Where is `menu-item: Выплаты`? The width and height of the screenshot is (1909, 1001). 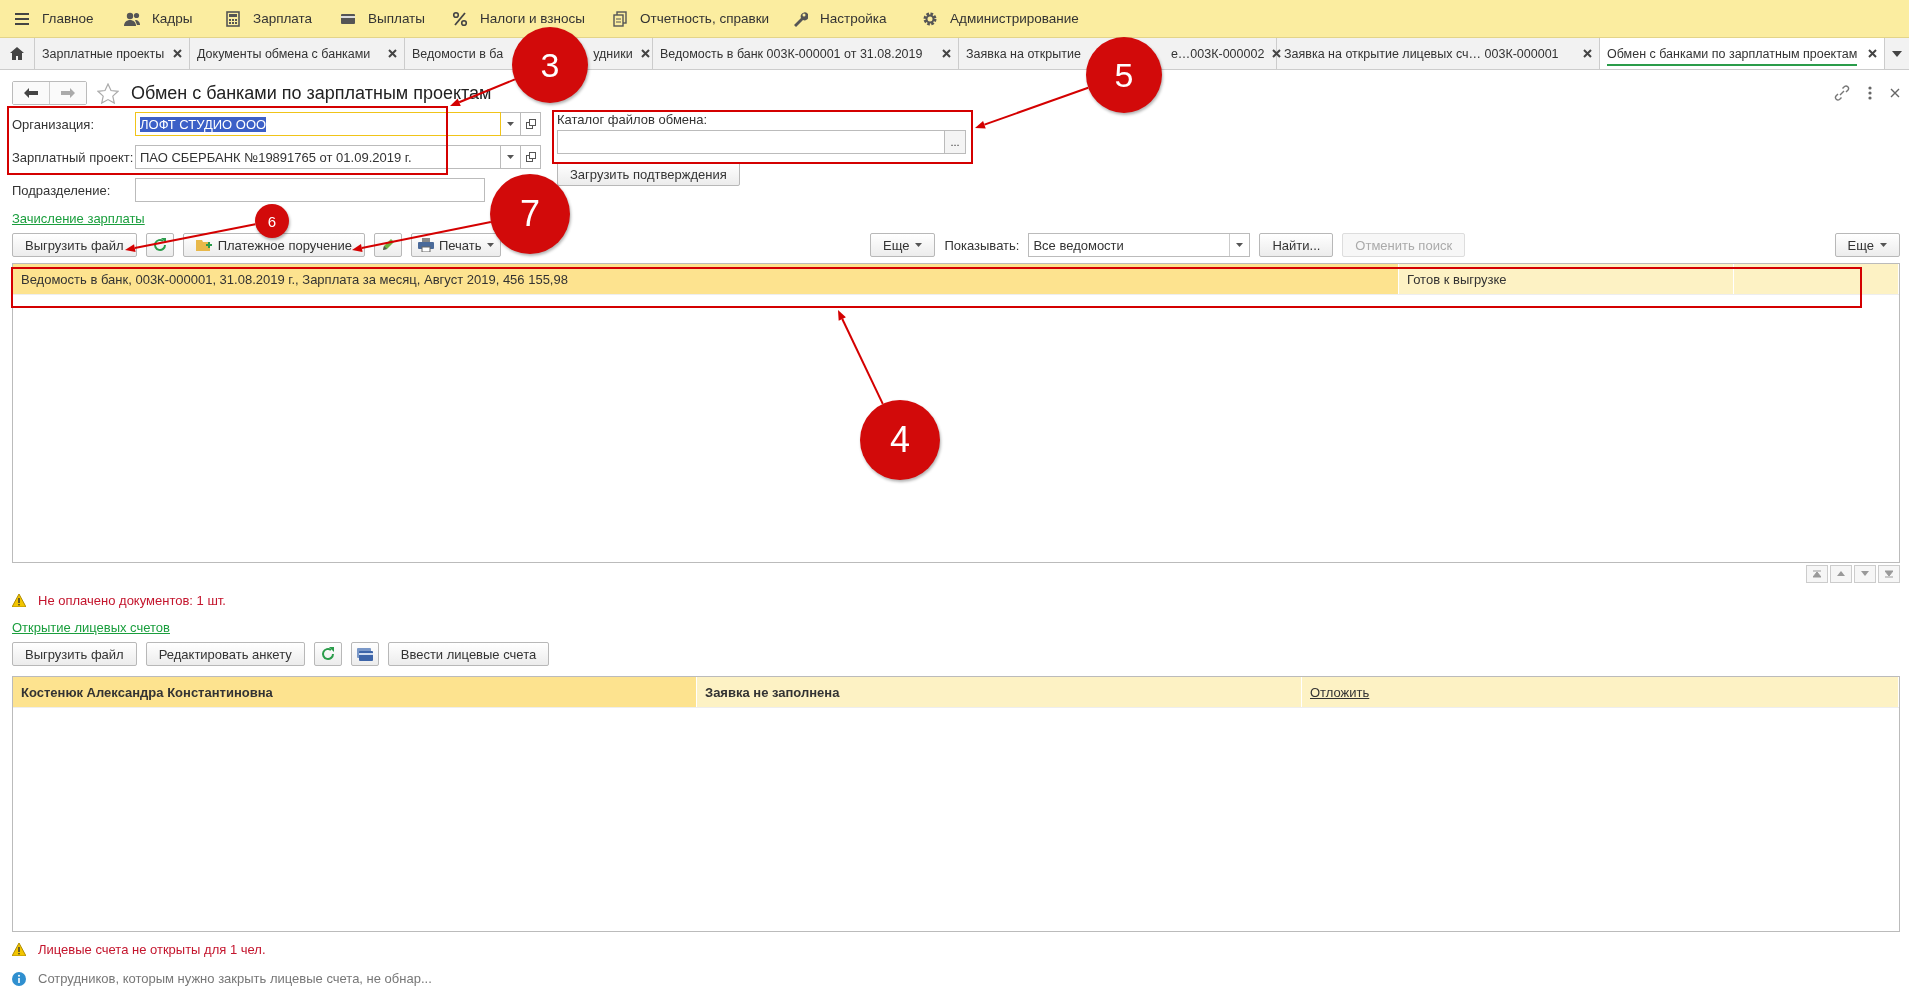
menu-item: Выплаты is located at coordinates (396, 18).